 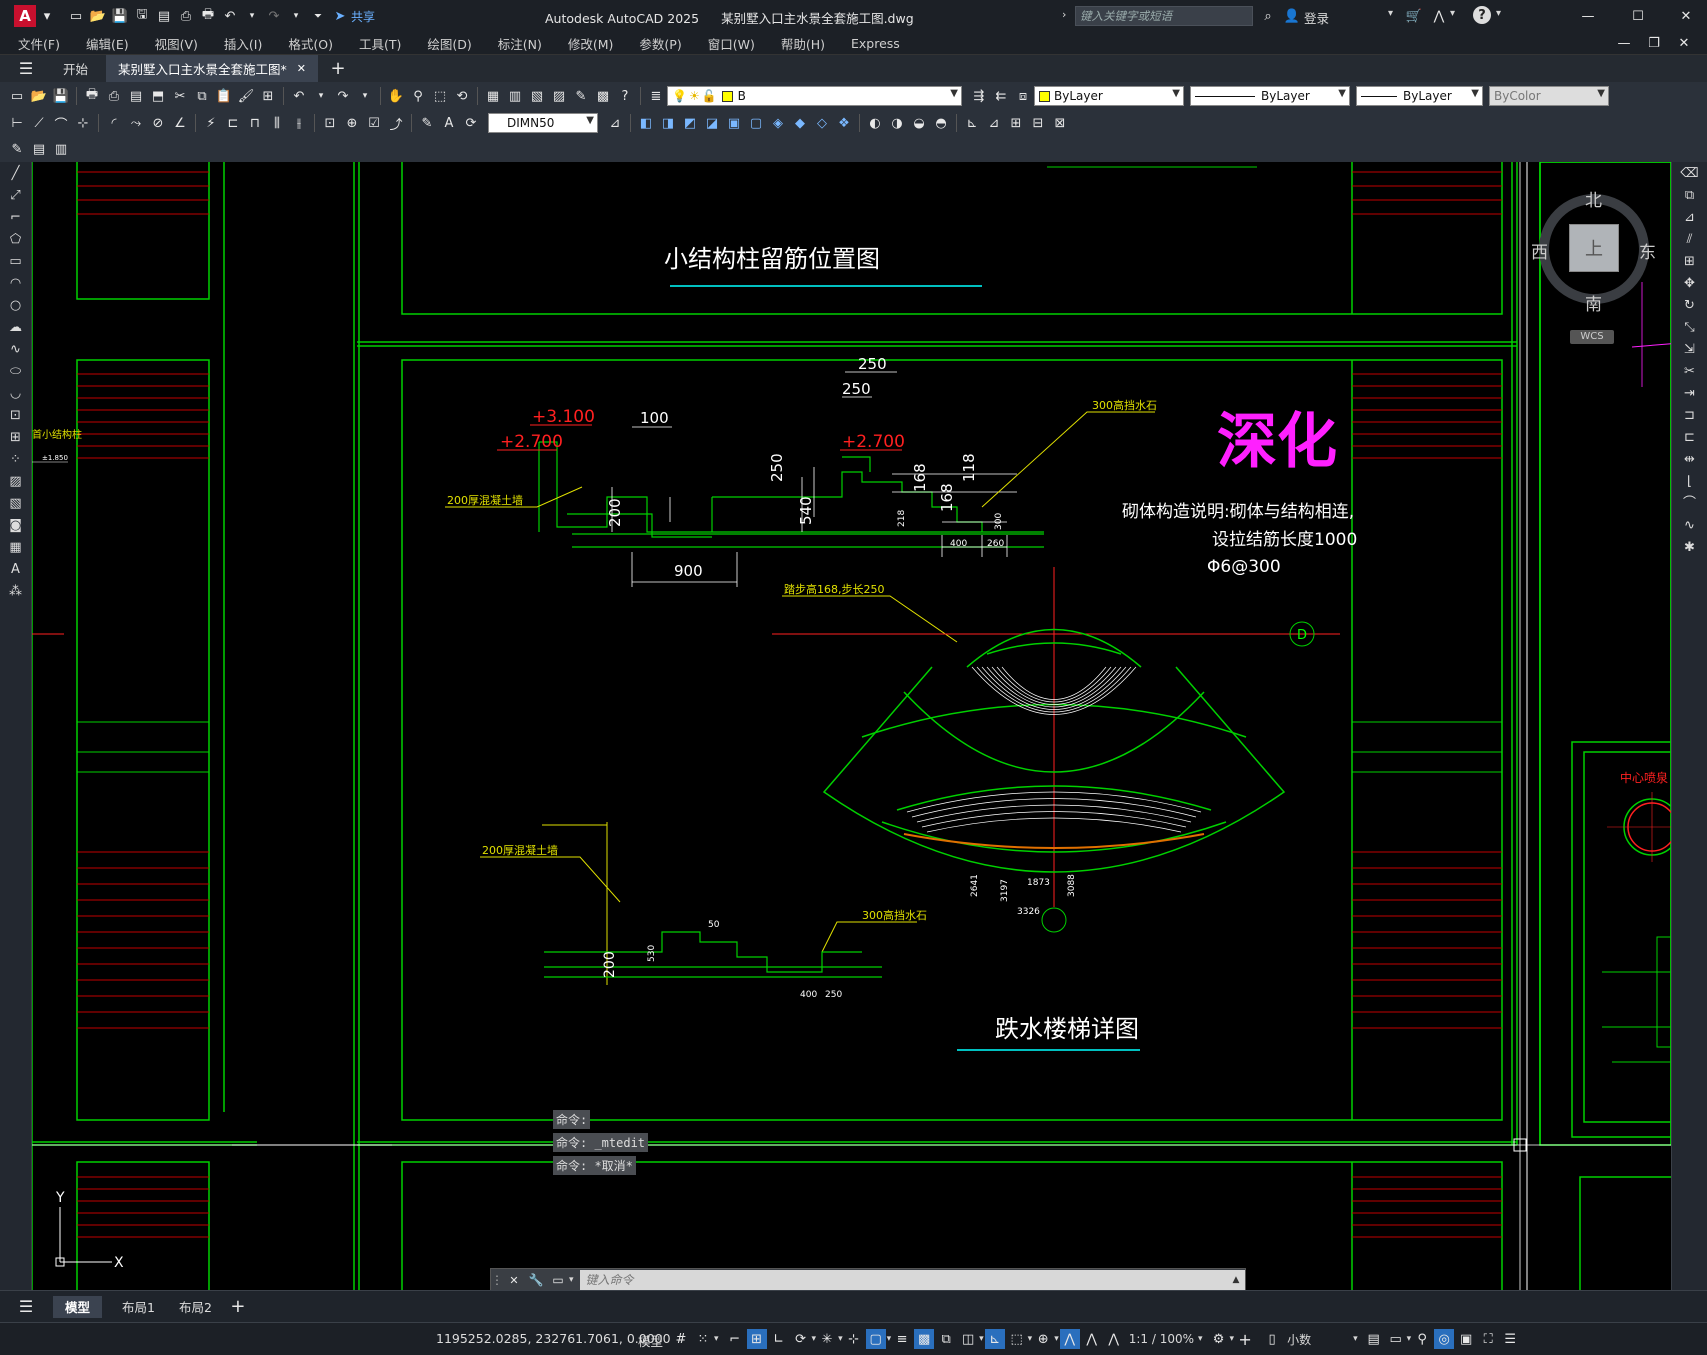 What do you see at coordinates (47, 16) in the screenshot?
I see `logo-dropdown-icon: ▾` at bounding box center [47, 16].